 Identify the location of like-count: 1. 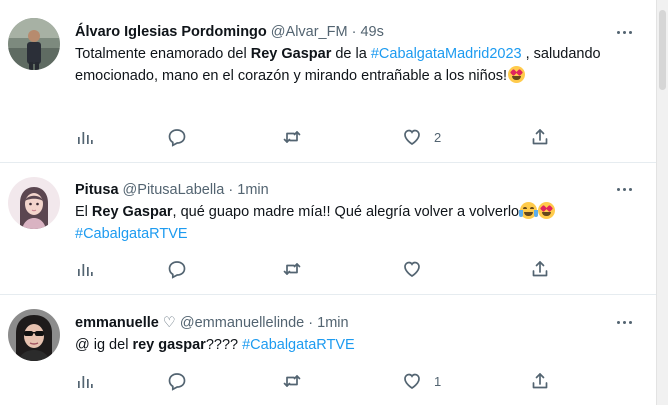
(438, 381).